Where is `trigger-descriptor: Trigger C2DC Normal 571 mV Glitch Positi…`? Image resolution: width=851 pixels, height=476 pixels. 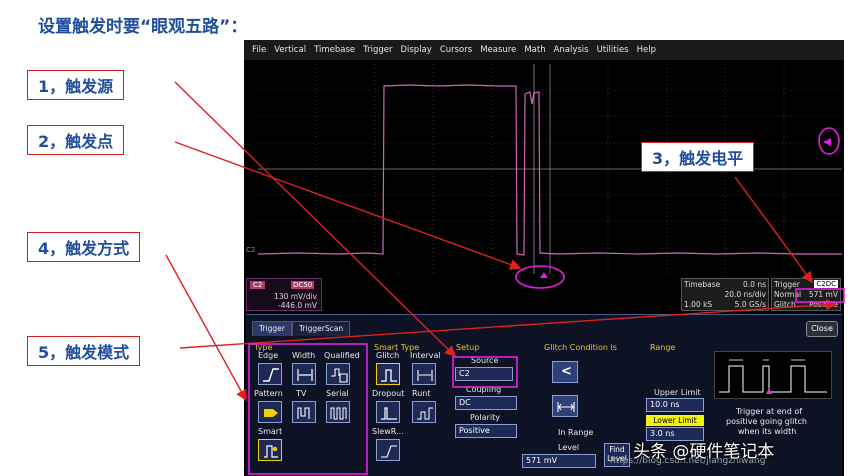
trigger-descriptor: Trigger C2DC Normal 571 mV Glitch Positi… is located at coordinates (806, 294).